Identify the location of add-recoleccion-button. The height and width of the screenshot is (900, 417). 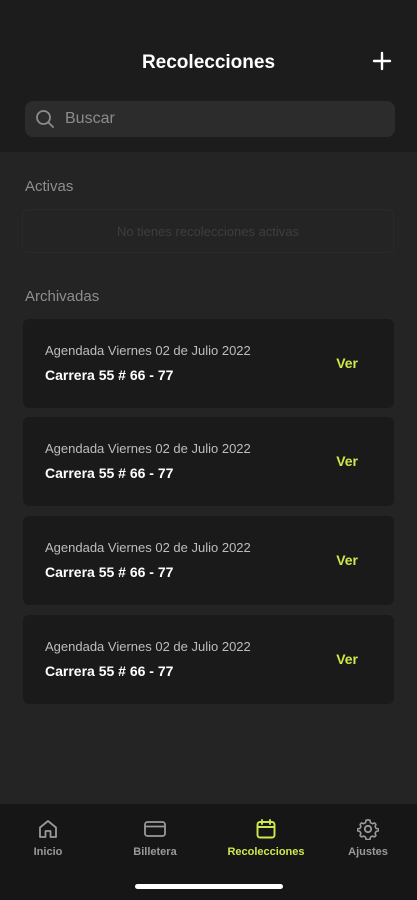
(382, 61).